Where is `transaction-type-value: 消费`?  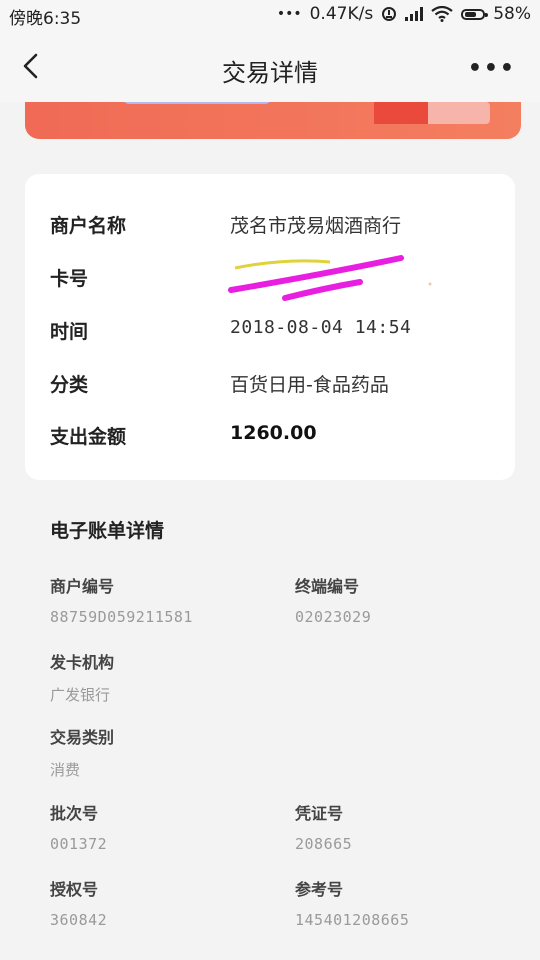
transaction-type-value: 消费 is located at coordinates (65, 770).